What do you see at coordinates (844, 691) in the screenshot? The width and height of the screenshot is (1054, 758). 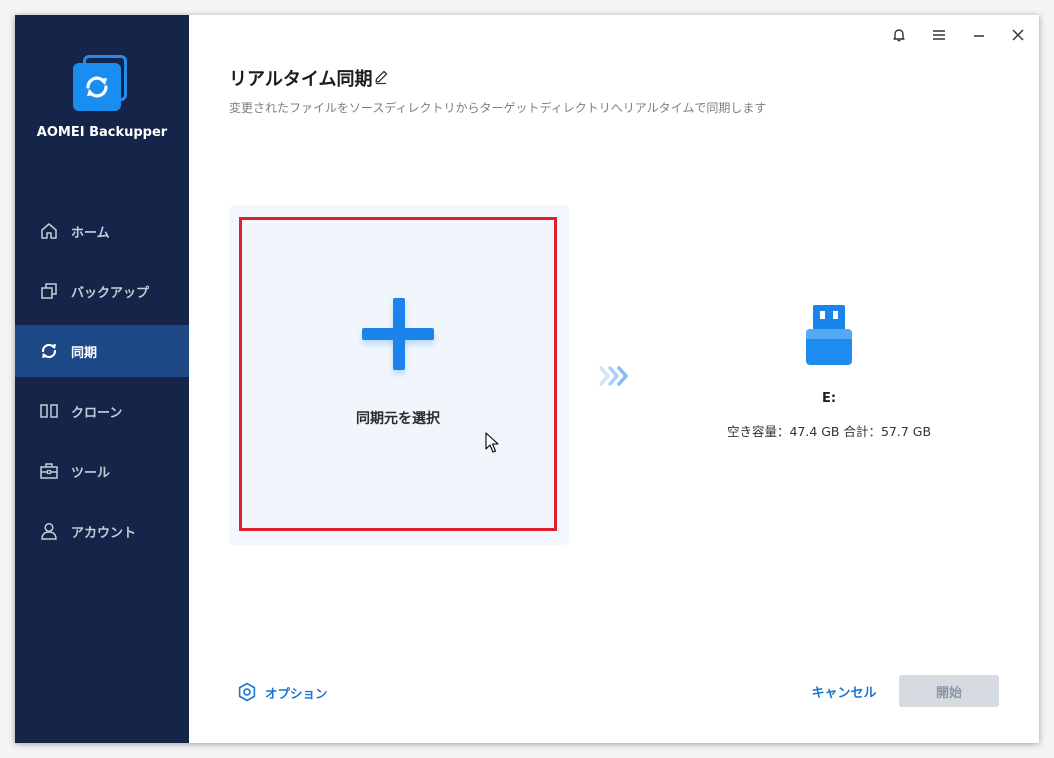 I see `cancel-button: キャンセル` at bounding box center [844, 691].